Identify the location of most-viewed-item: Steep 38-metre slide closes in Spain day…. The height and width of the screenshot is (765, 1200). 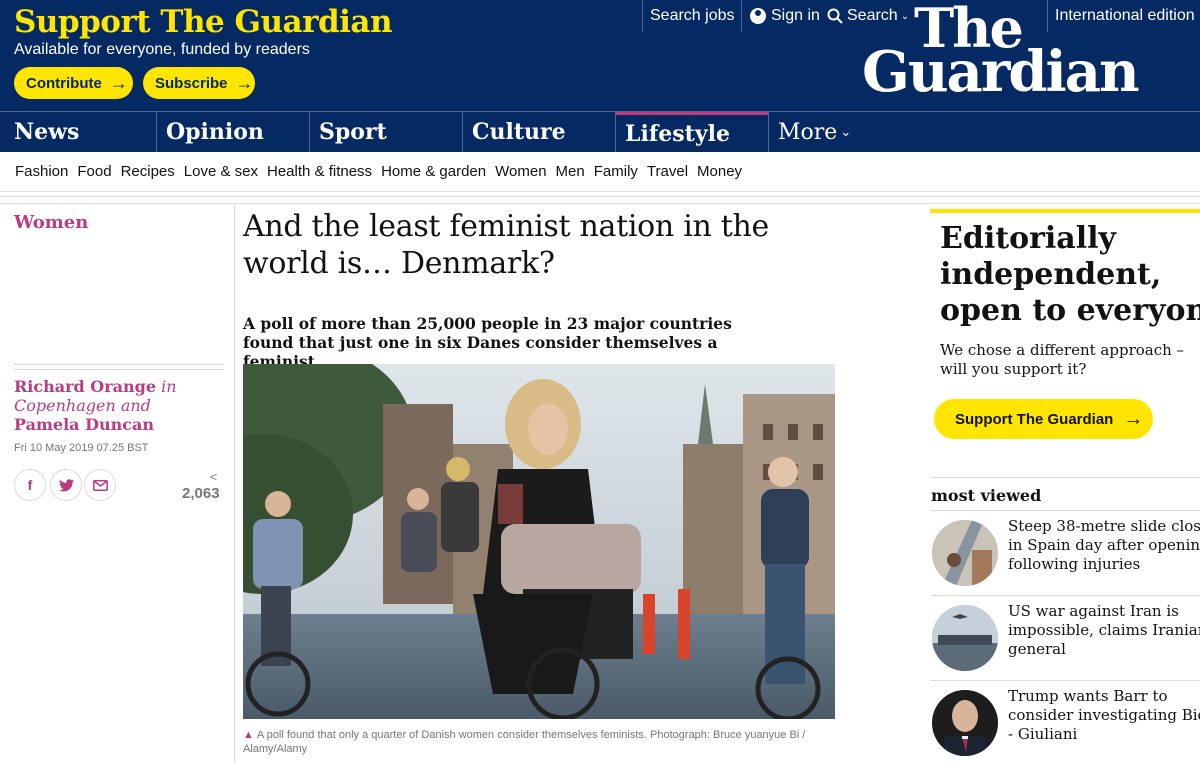
(1065, 552).